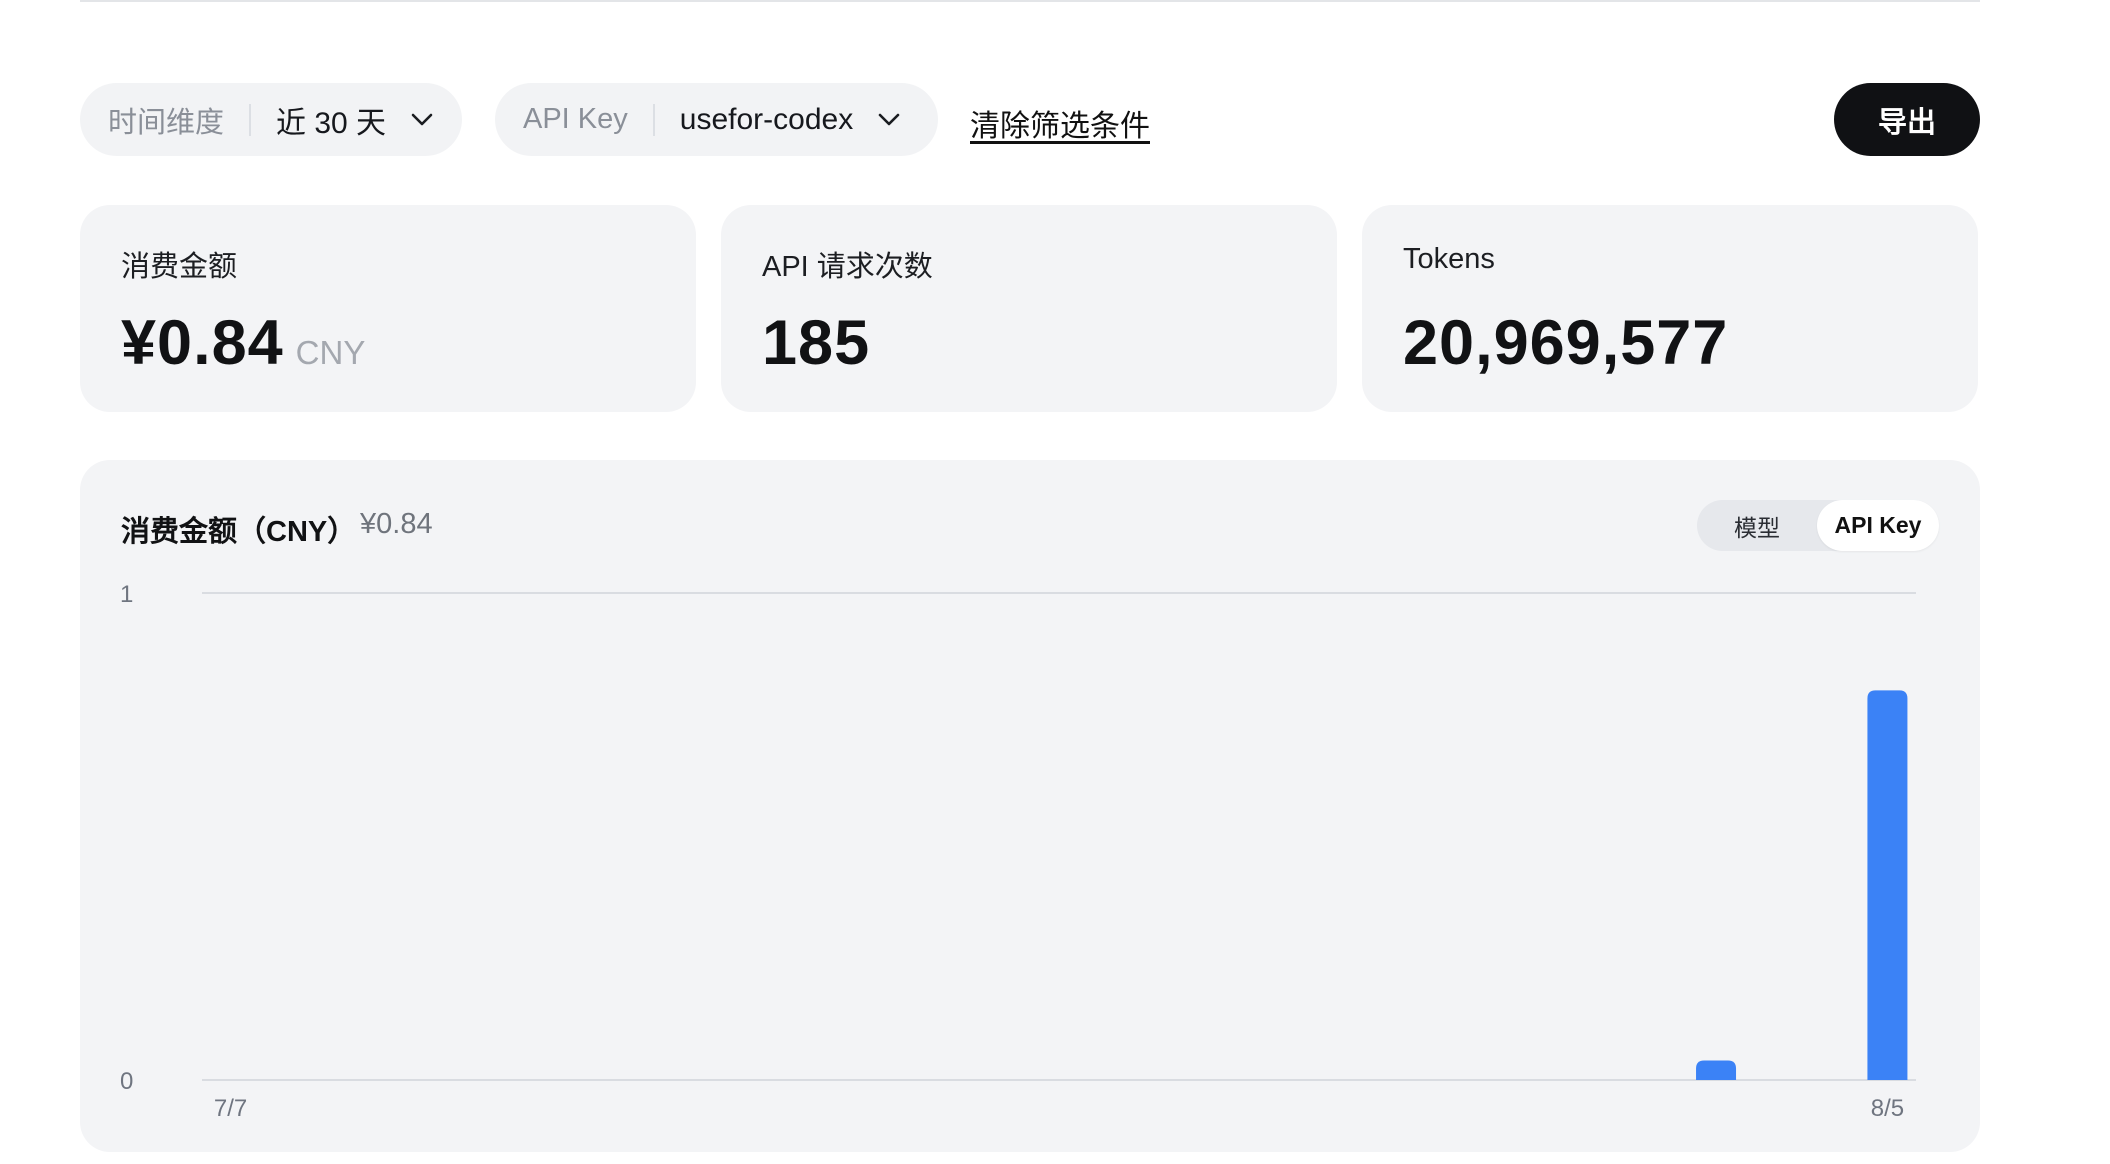 Image resolution: width=2110 pixels, height=1164 pixels. What do you see at coordinates (1566, 343) in the screenshot?
I see `stat-value-tokens: 20,969,577` at bounding box center [1566, 343].